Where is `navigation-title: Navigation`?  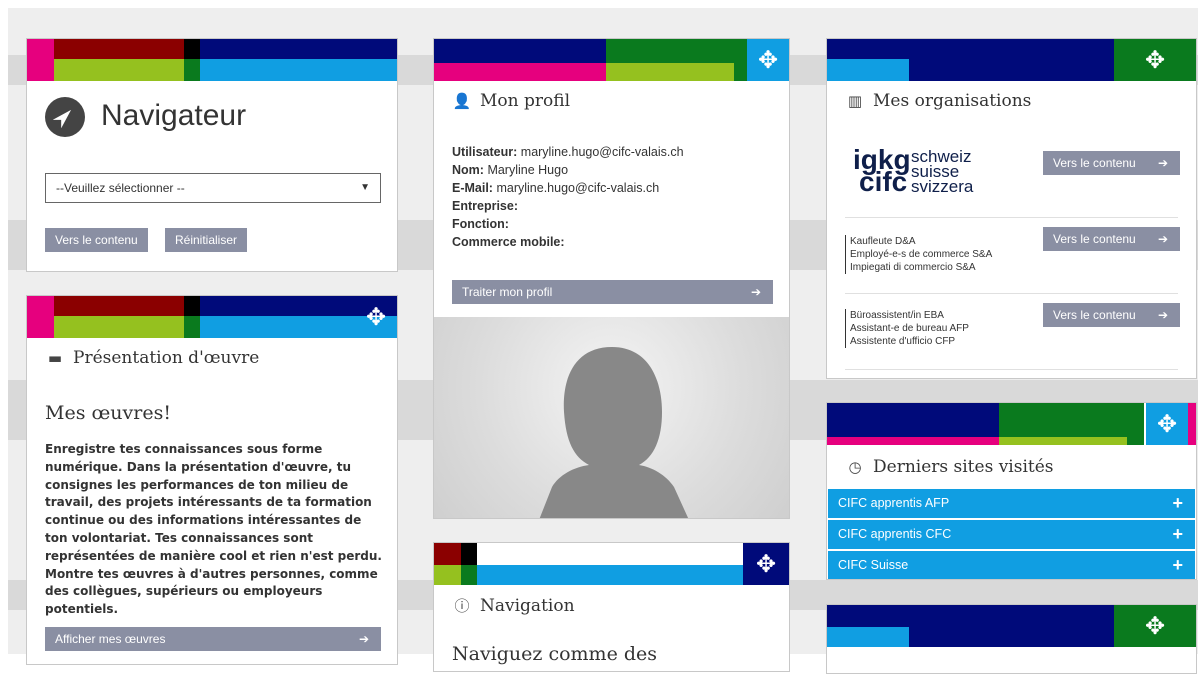
navigation-title: Navigation is located at coordinates (527, 606).